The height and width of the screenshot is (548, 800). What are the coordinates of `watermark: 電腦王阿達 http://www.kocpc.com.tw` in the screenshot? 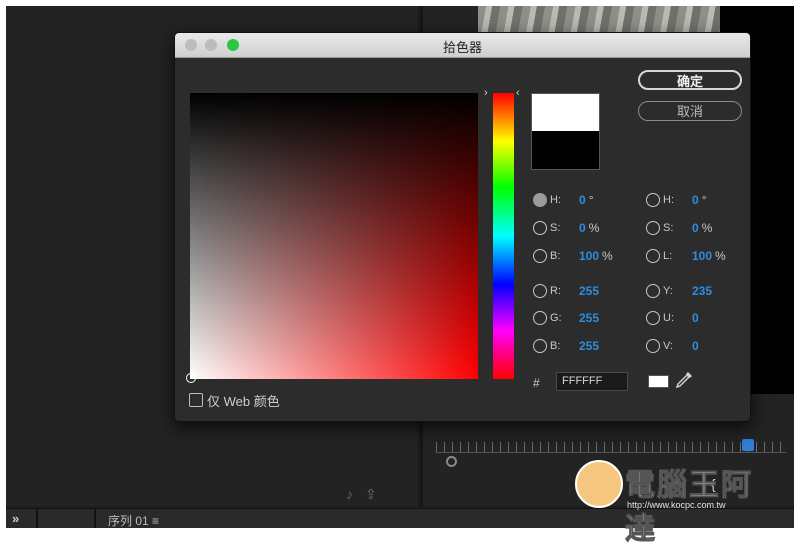 It's located at (677, 502).